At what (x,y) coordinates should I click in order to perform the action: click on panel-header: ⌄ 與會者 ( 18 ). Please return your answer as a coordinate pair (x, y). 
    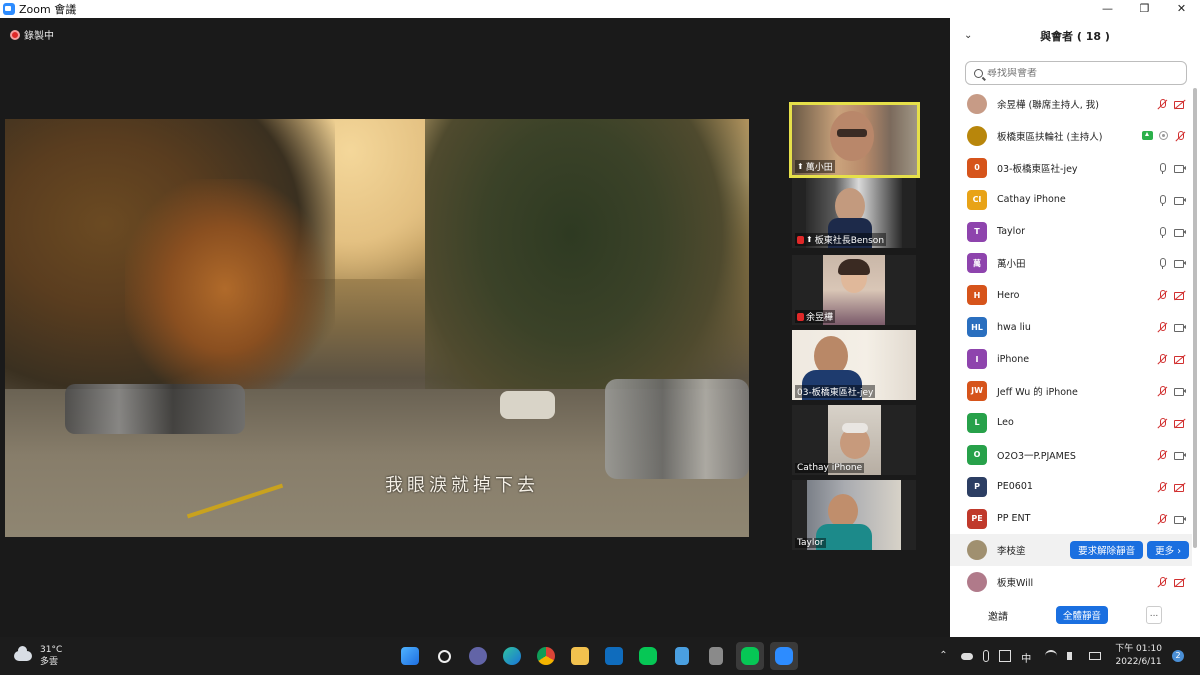
    Looking at the image, I should click on (1075, 36).